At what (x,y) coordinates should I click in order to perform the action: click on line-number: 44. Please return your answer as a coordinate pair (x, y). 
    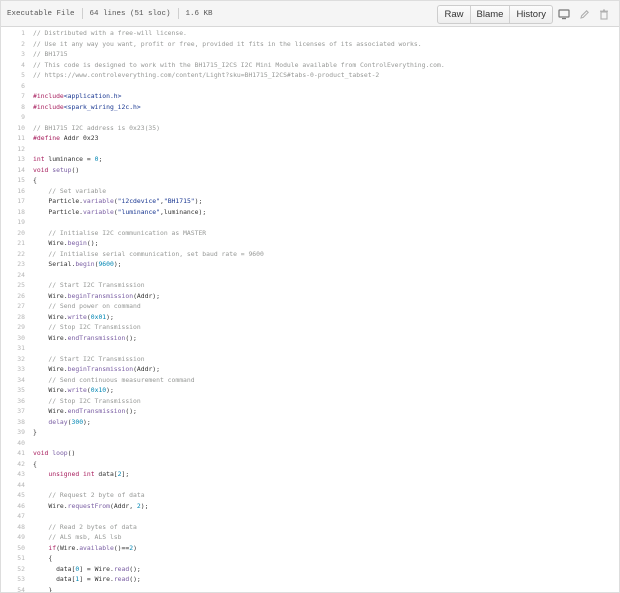
    Looking at the image, I should click on (15, 485).